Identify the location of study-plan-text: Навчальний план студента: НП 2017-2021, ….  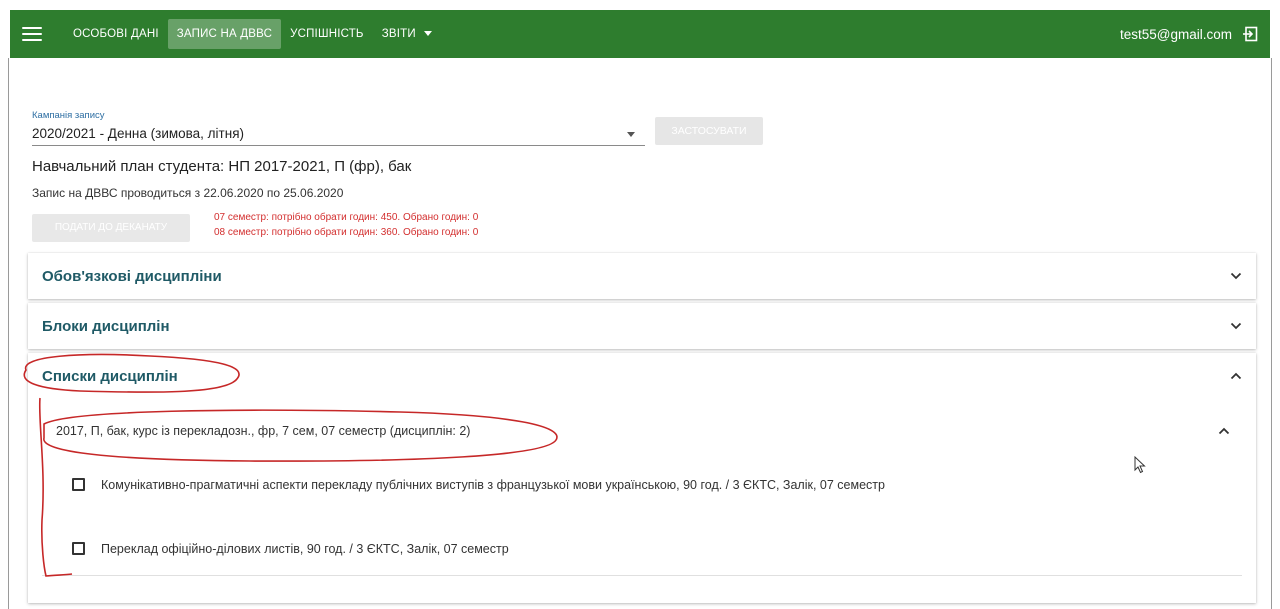
(222, 166).